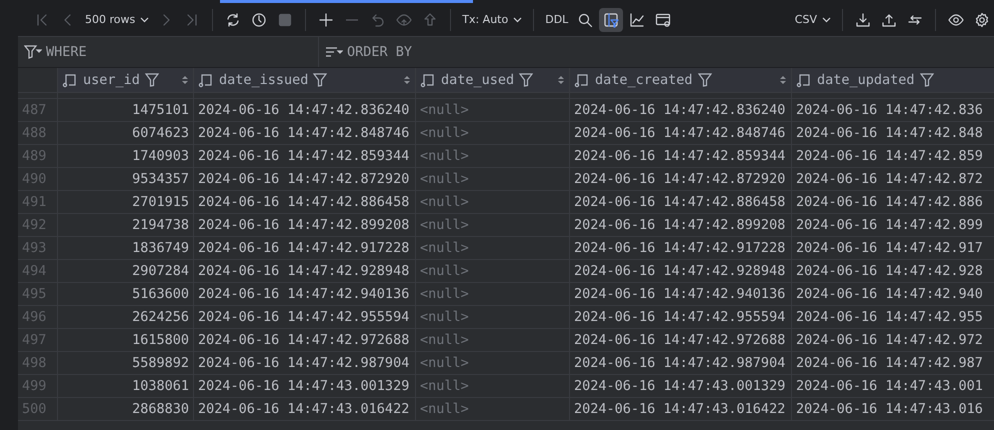  I want to click on column-header: date_updated, so click(893, 80).